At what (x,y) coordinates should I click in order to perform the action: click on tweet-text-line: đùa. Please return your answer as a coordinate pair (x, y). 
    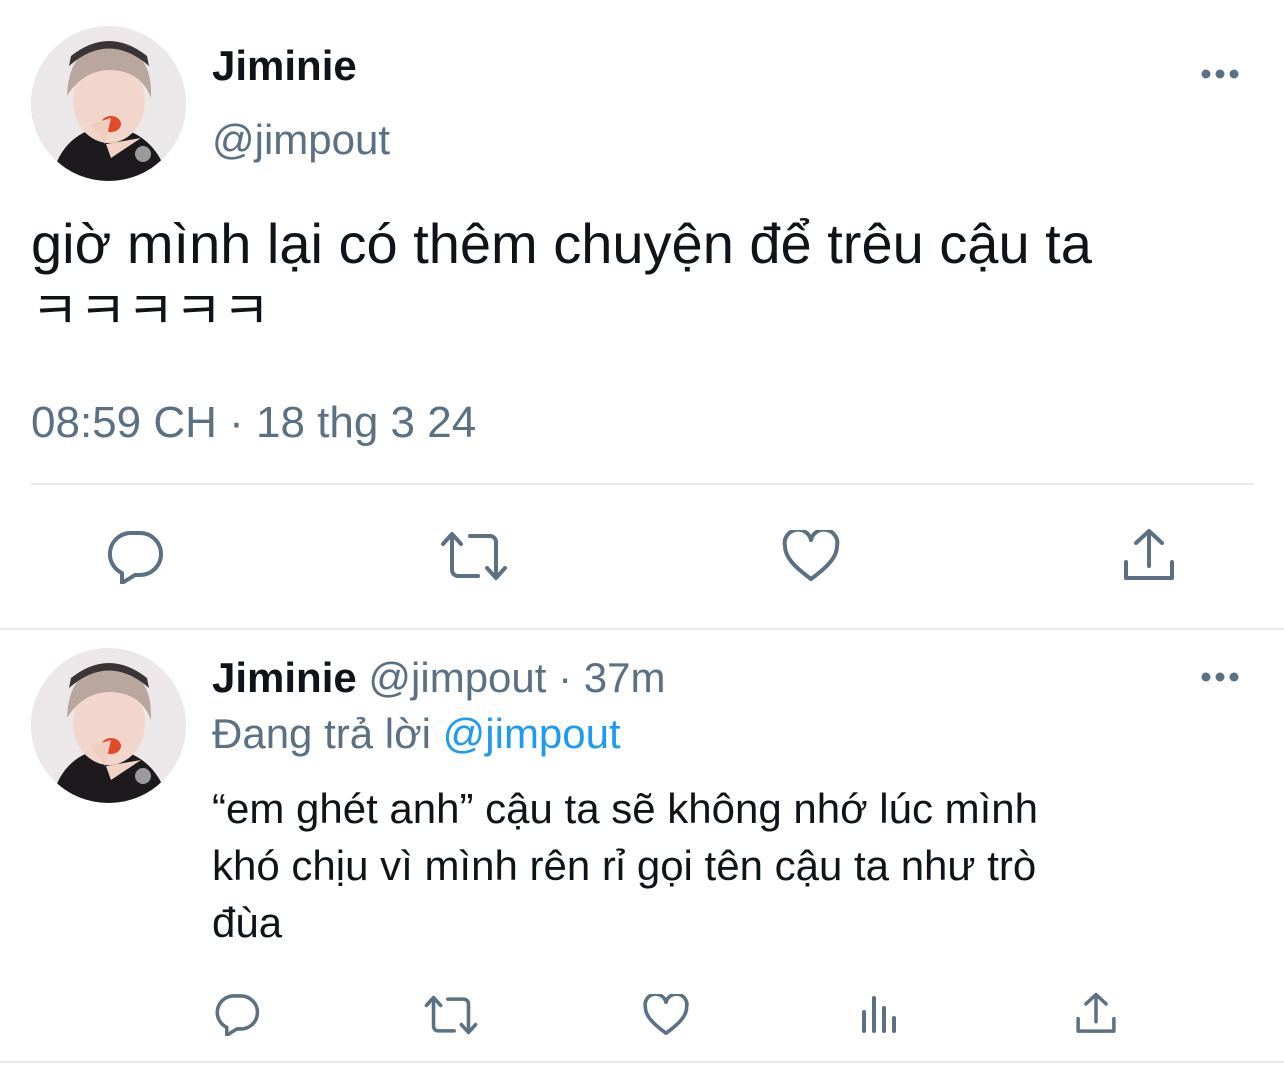
    Looking at the image, I should click on (247, 922).